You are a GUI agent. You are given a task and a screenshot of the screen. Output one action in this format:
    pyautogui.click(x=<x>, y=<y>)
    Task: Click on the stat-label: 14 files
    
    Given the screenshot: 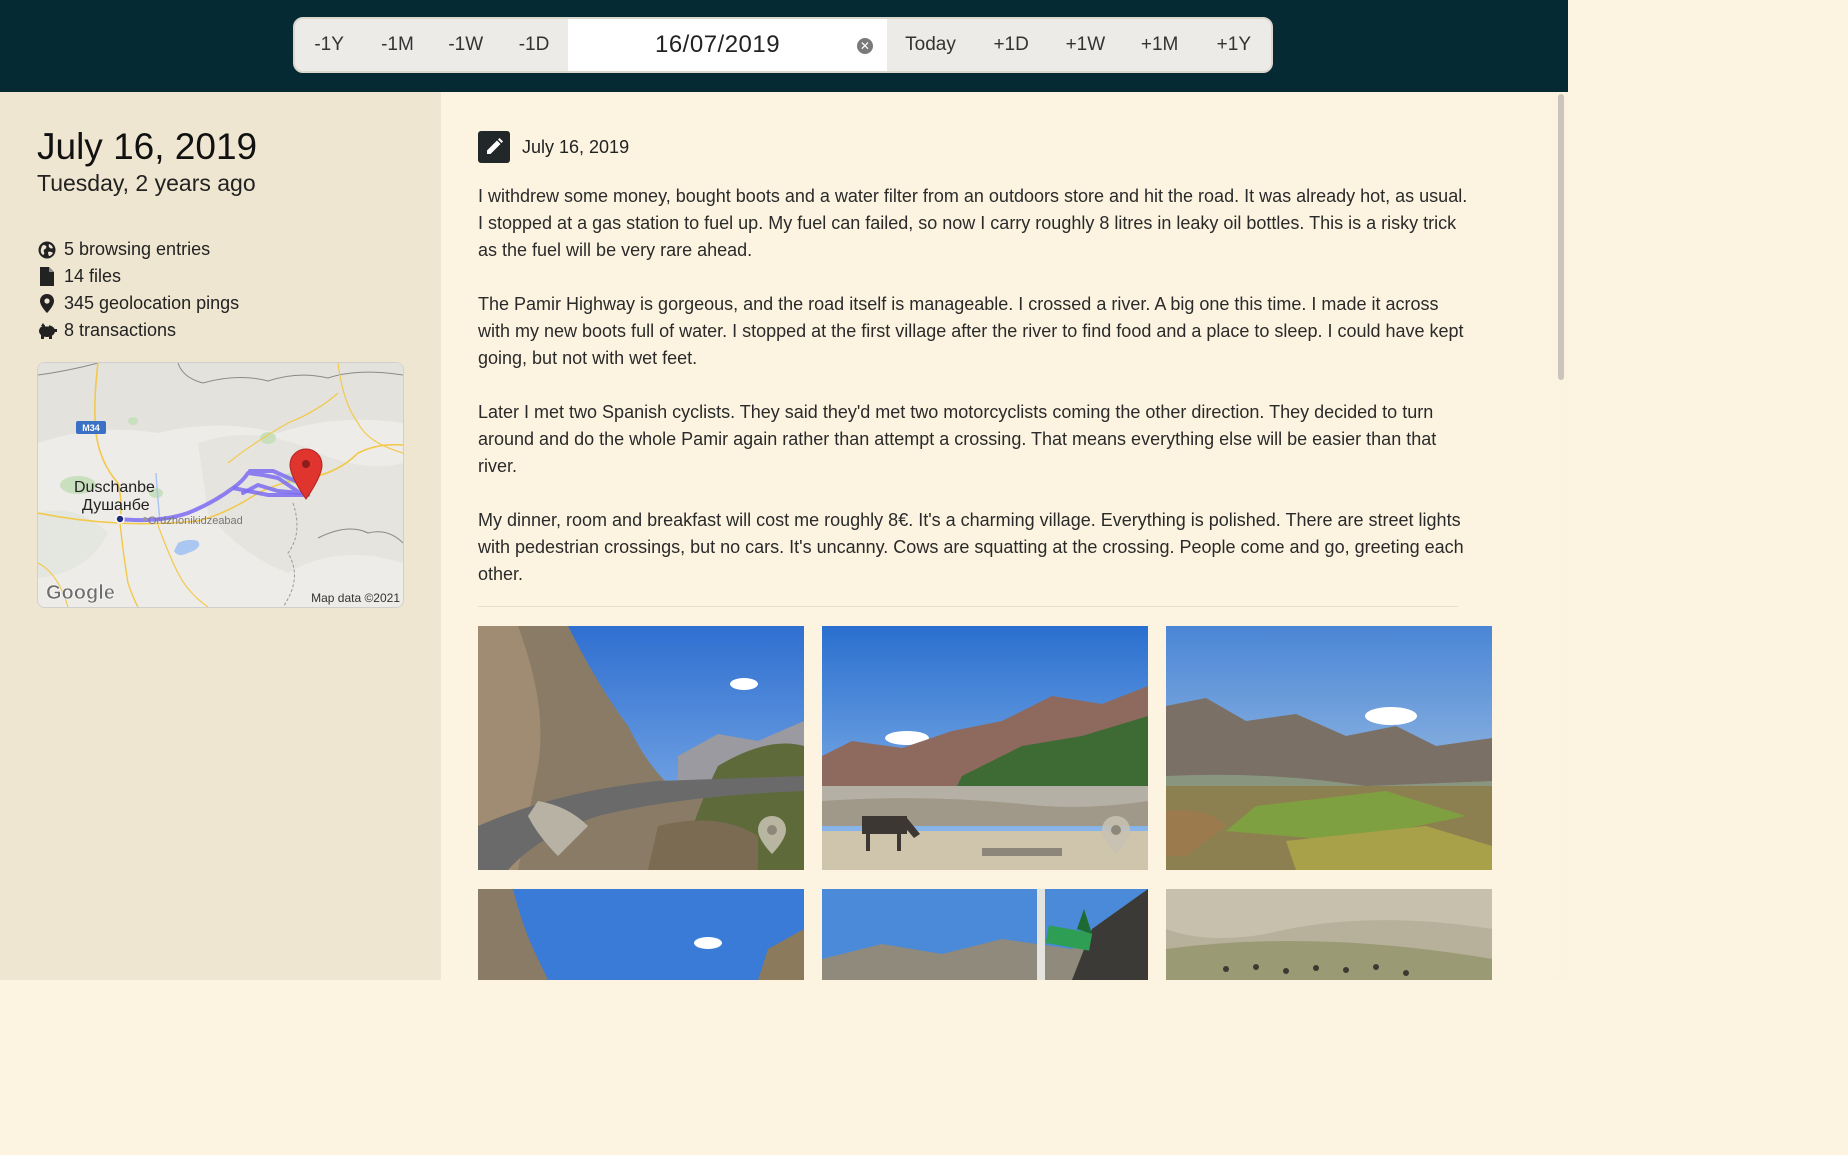 What is the action you would take?
    pyautogui.click(x=93, y=276)
    